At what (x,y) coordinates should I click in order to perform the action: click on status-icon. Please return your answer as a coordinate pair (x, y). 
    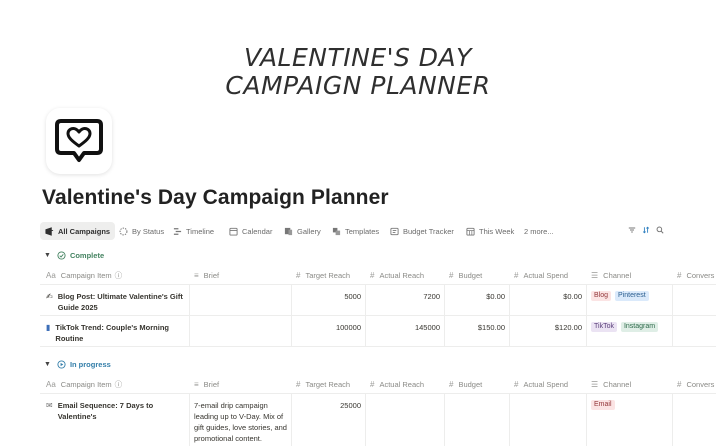
    Looking at the image, I should click on (123, 231).